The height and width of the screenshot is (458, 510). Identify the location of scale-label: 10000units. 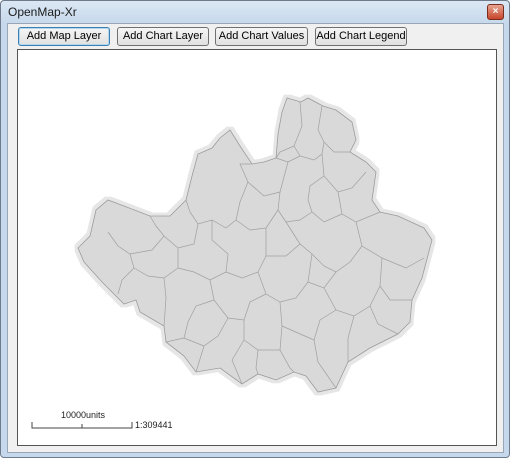
(83, 415).